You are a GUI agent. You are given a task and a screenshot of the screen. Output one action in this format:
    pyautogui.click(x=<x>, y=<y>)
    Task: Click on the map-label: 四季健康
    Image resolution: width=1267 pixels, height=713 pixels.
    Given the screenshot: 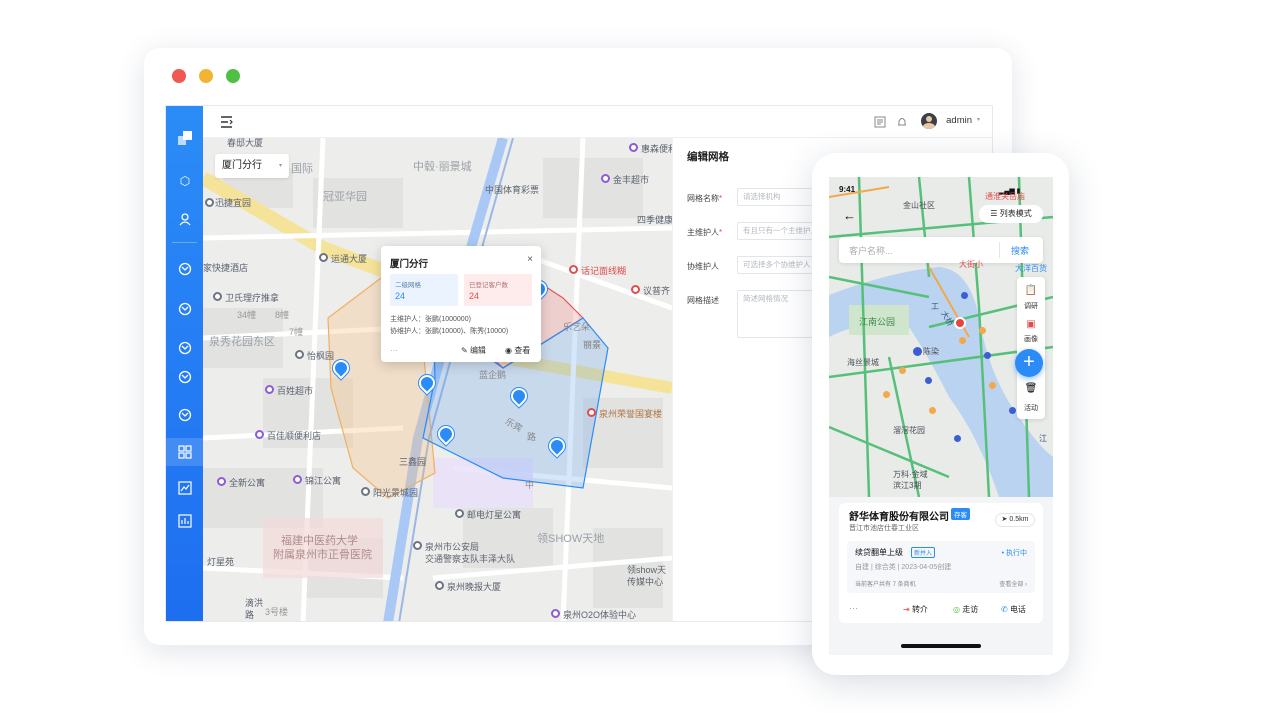 What is the action you would take?
    pyautogui.click(x=654, y=220)
    